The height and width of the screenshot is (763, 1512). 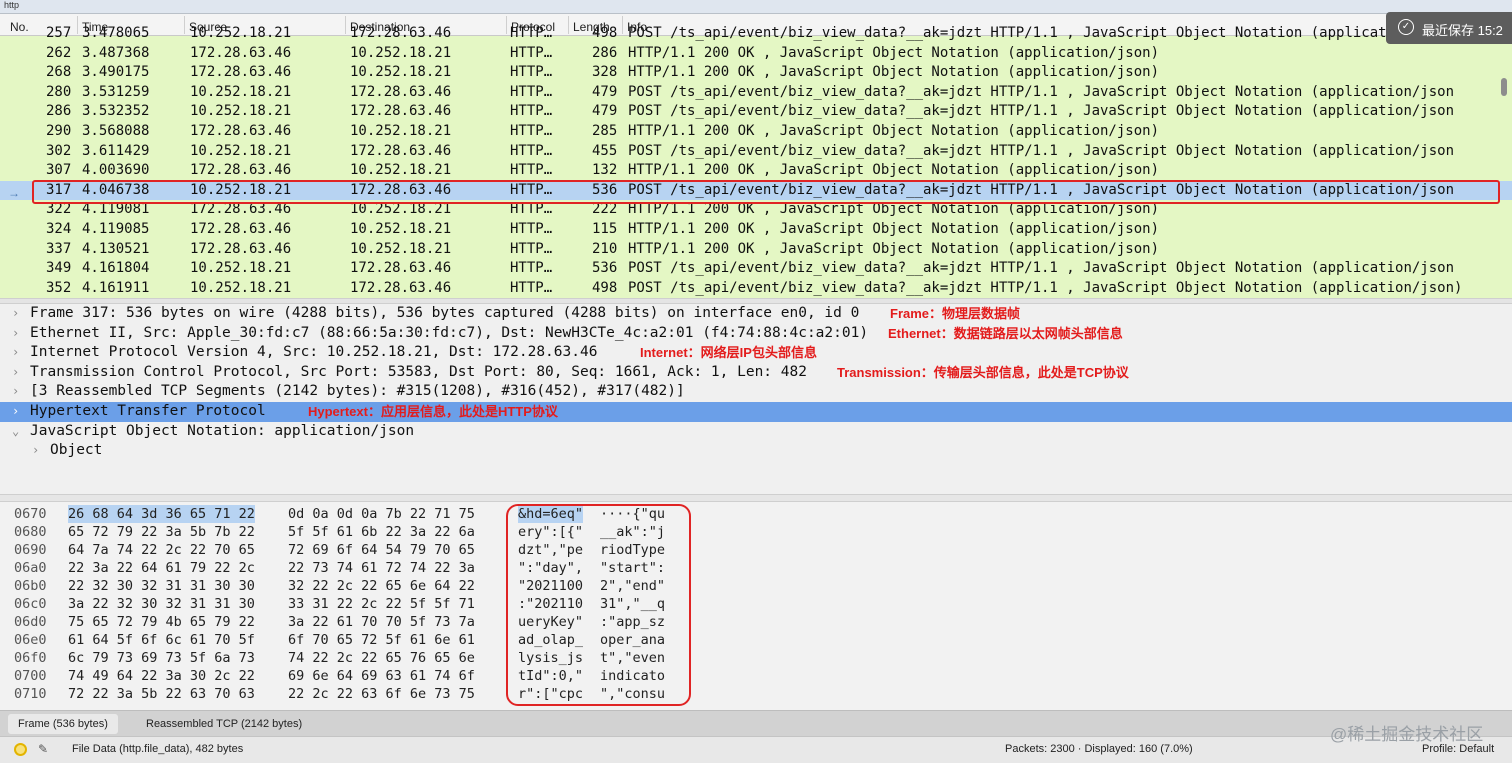 I want to click on hex-bytes-right: 3a 22 61 70 70 5f 73 7a, so click(x=381, y=622).